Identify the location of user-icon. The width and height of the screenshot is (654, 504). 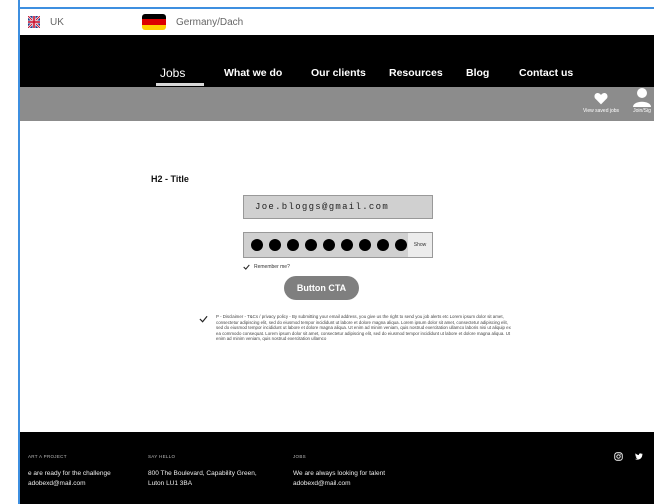
(642, 97).